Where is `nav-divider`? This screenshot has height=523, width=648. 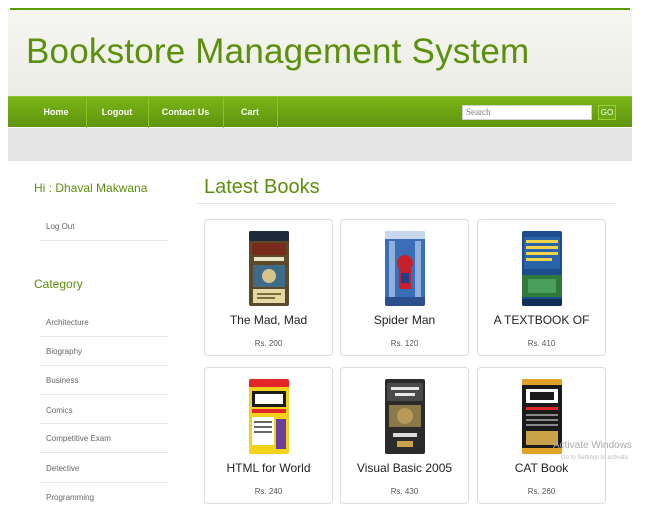 nav-divider is located at coordinates (277, 112).